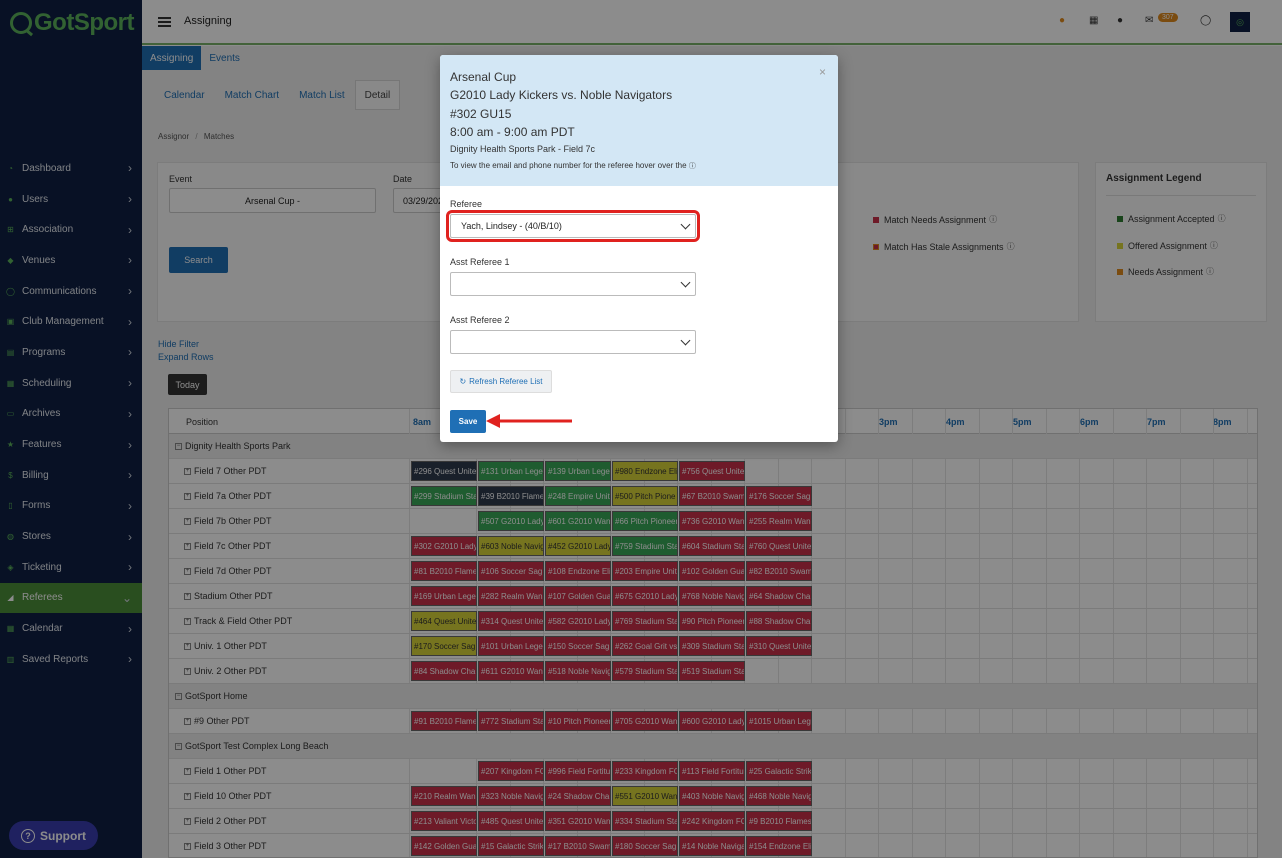 The height and width of the screenshot is (858, 1282). Describe the element at coordinates (529, 421) in the screenshot. I see `annotation-arrow` at that location.